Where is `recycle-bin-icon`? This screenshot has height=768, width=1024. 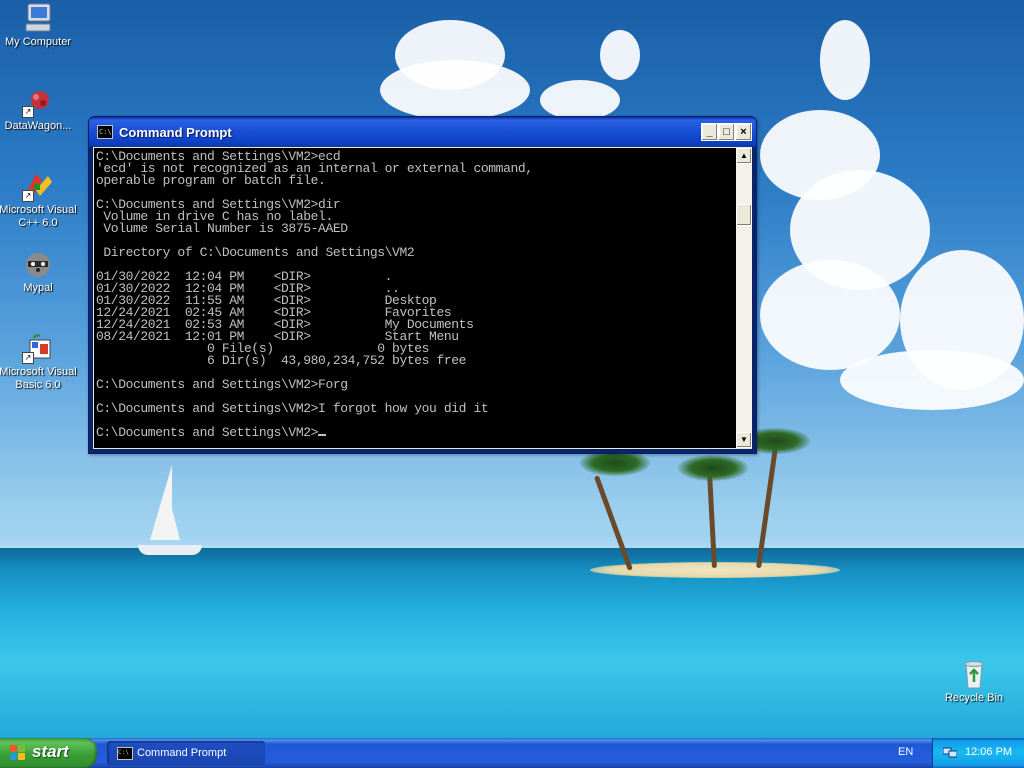
recycle-bin-icon is located at coordinates (974, 674).